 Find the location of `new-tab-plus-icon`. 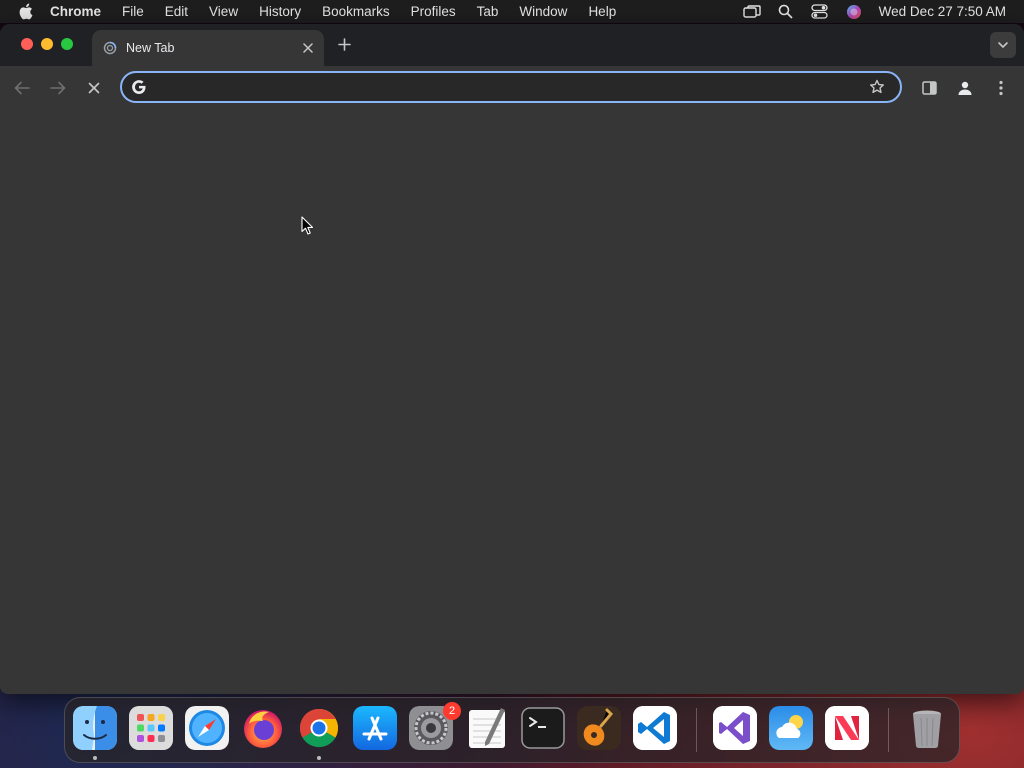

new-tab-plus-icon is located at coordinates (344, 44).